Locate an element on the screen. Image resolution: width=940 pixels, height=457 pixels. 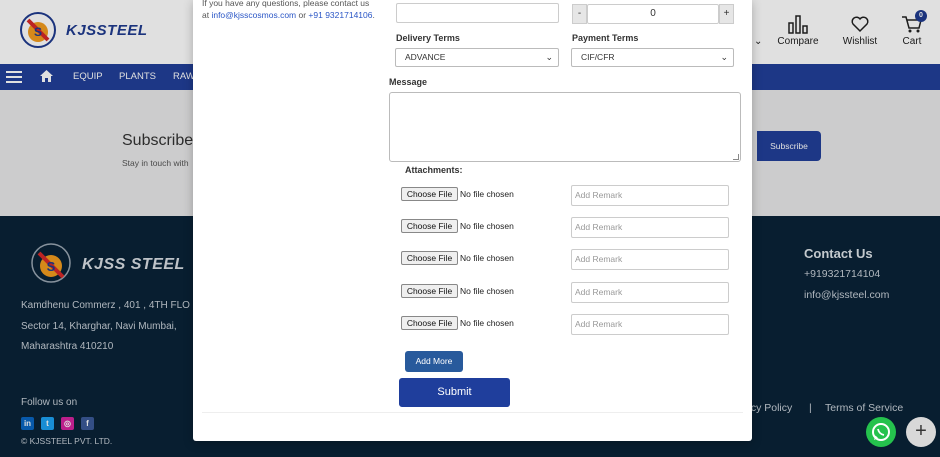
intro-suffix: . is located at coordinates (373, 15).